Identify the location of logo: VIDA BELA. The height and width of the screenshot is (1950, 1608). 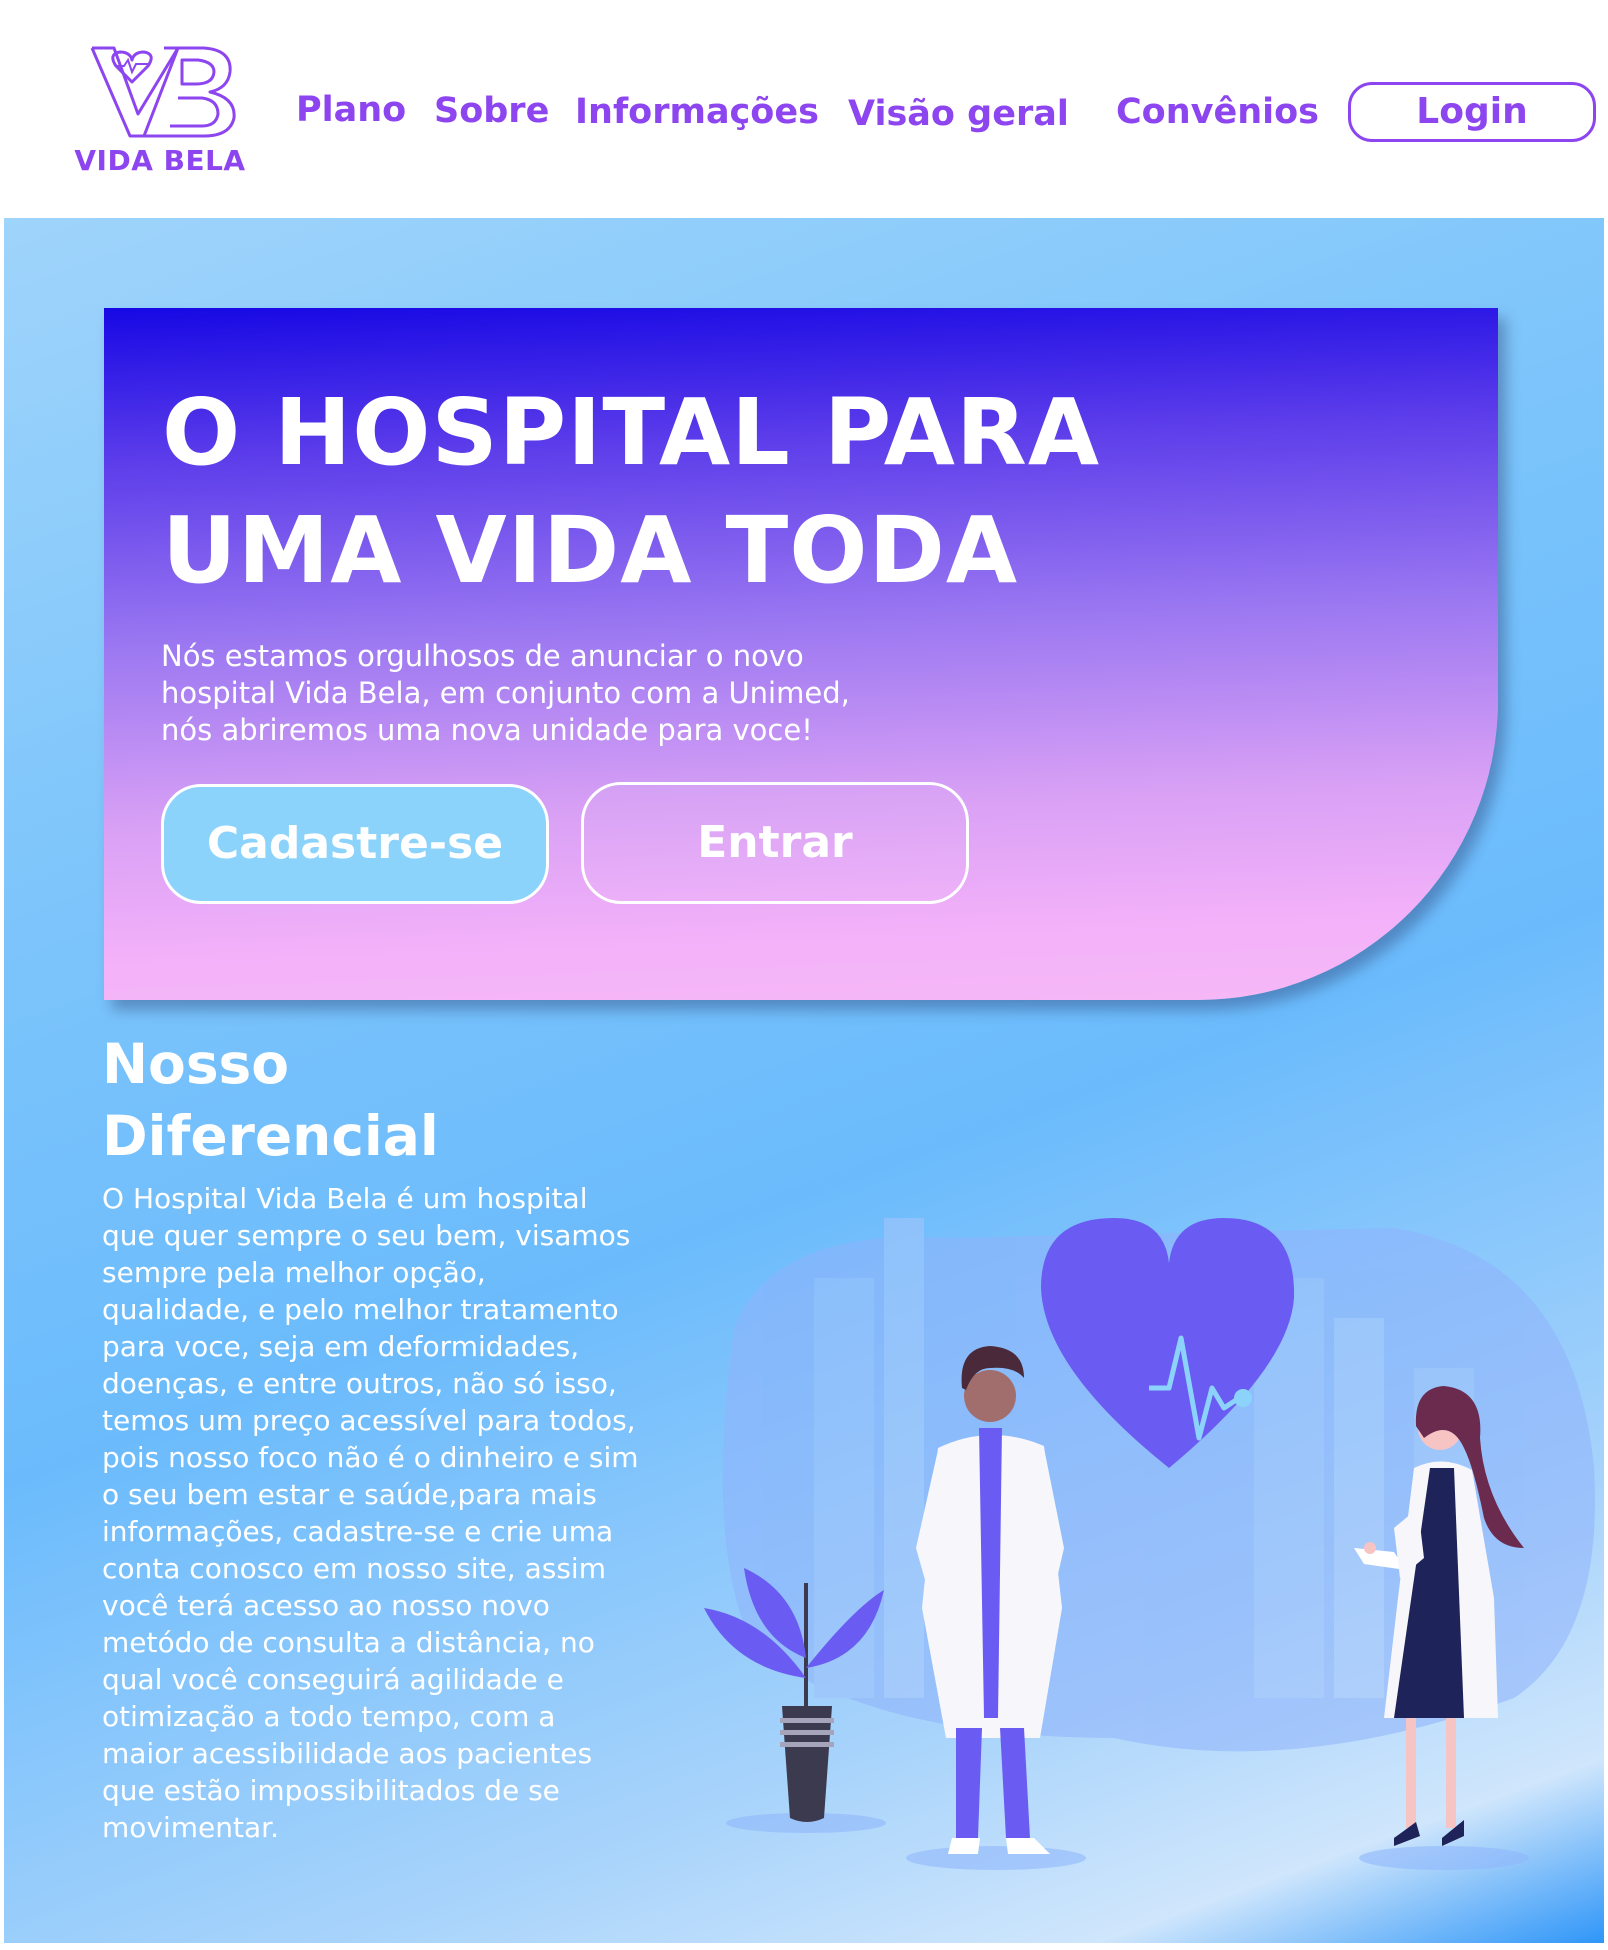
(160, 110).